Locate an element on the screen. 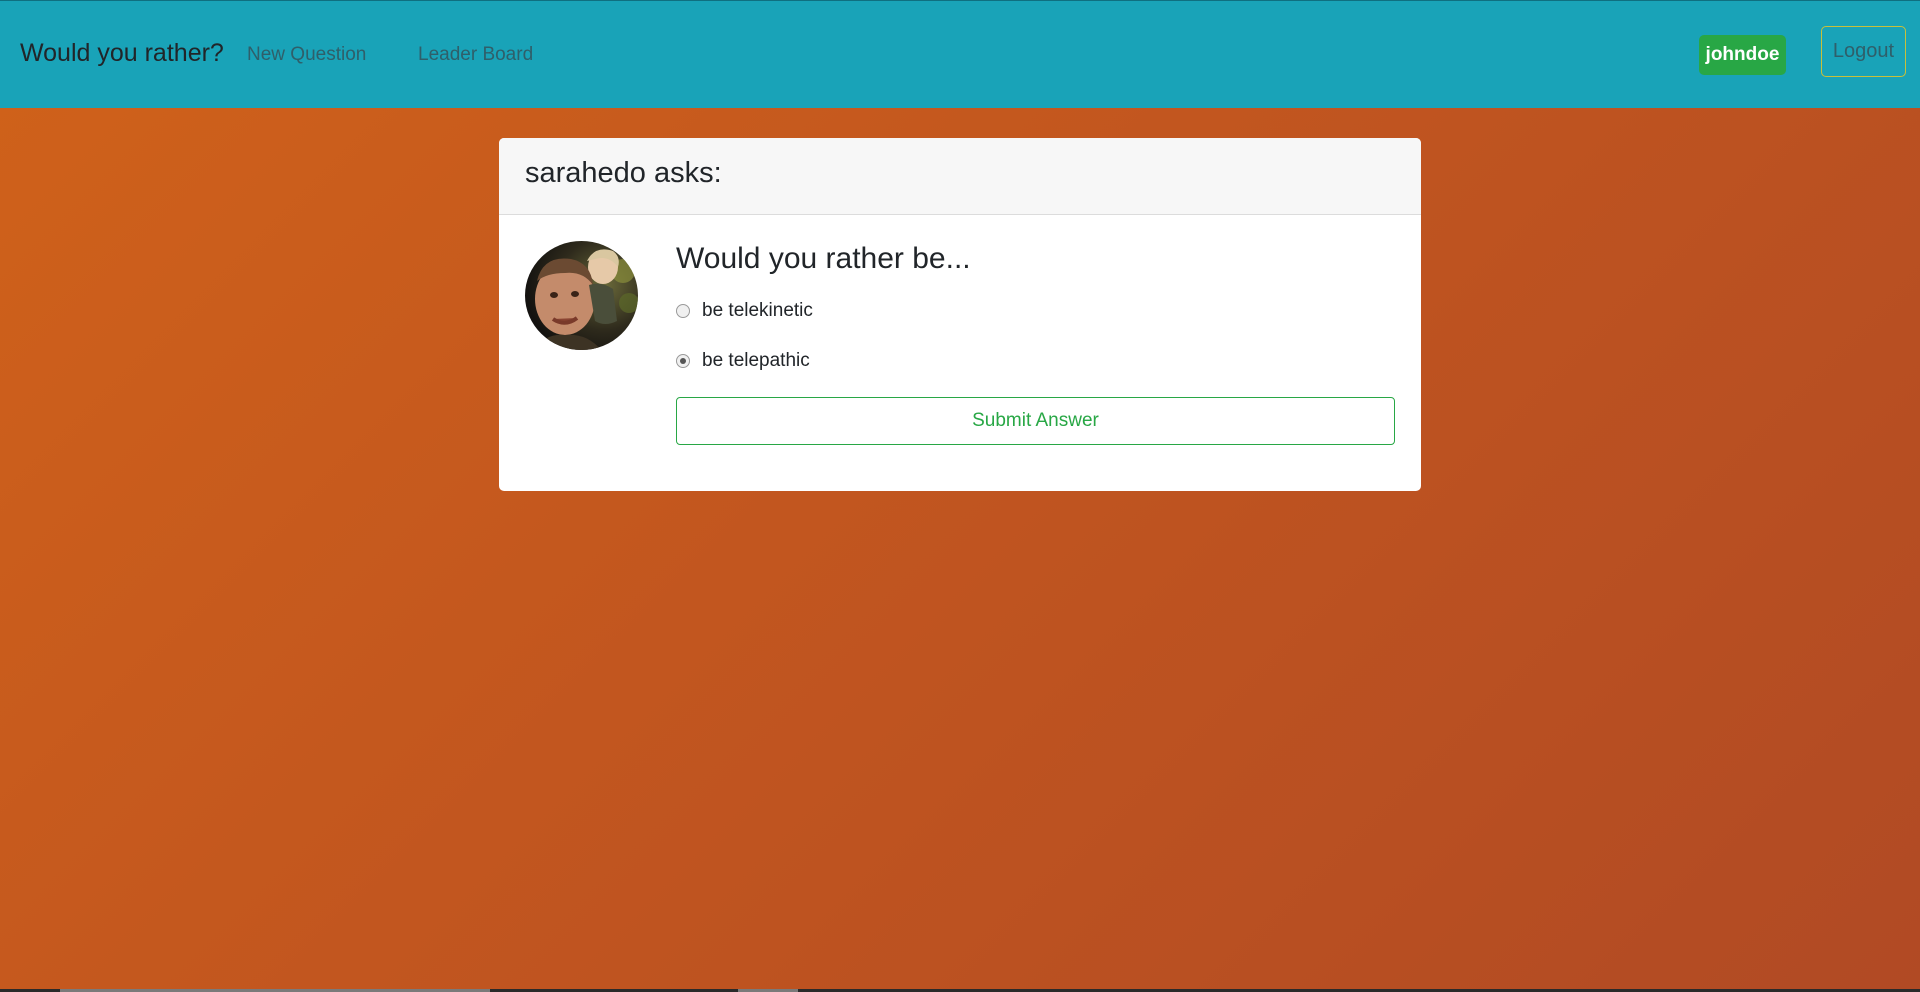 Image resolution: width=1920 pixels, height=992 pixels. submit-answer-button: Submit Answer is located at coordinates (1035, 421).